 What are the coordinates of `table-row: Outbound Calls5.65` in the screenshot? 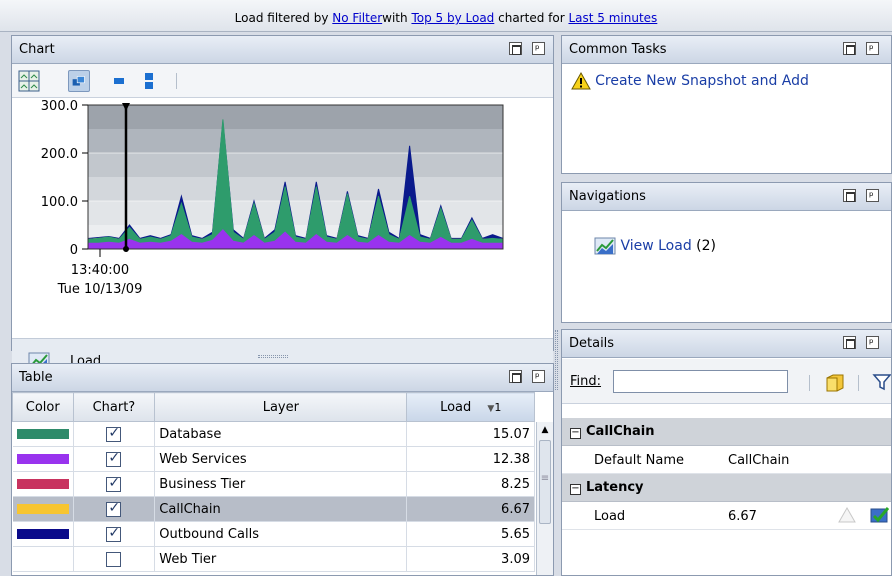 It's located at (273, 534).